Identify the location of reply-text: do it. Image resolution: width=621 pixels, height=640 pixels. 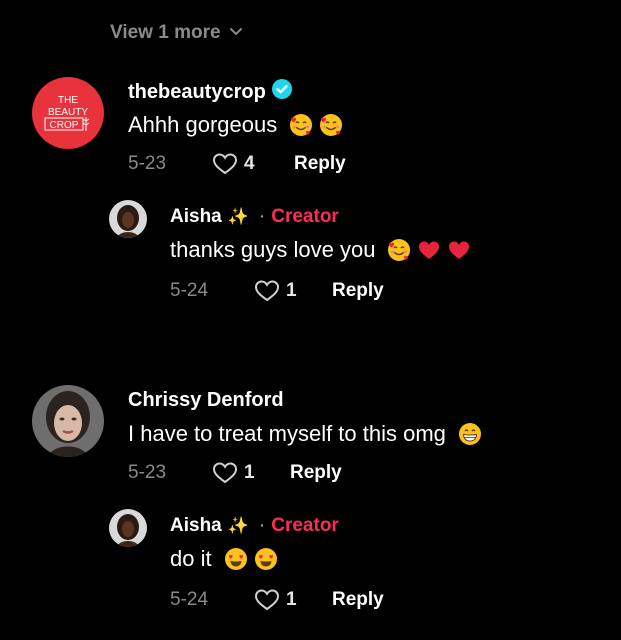
(224, 559).